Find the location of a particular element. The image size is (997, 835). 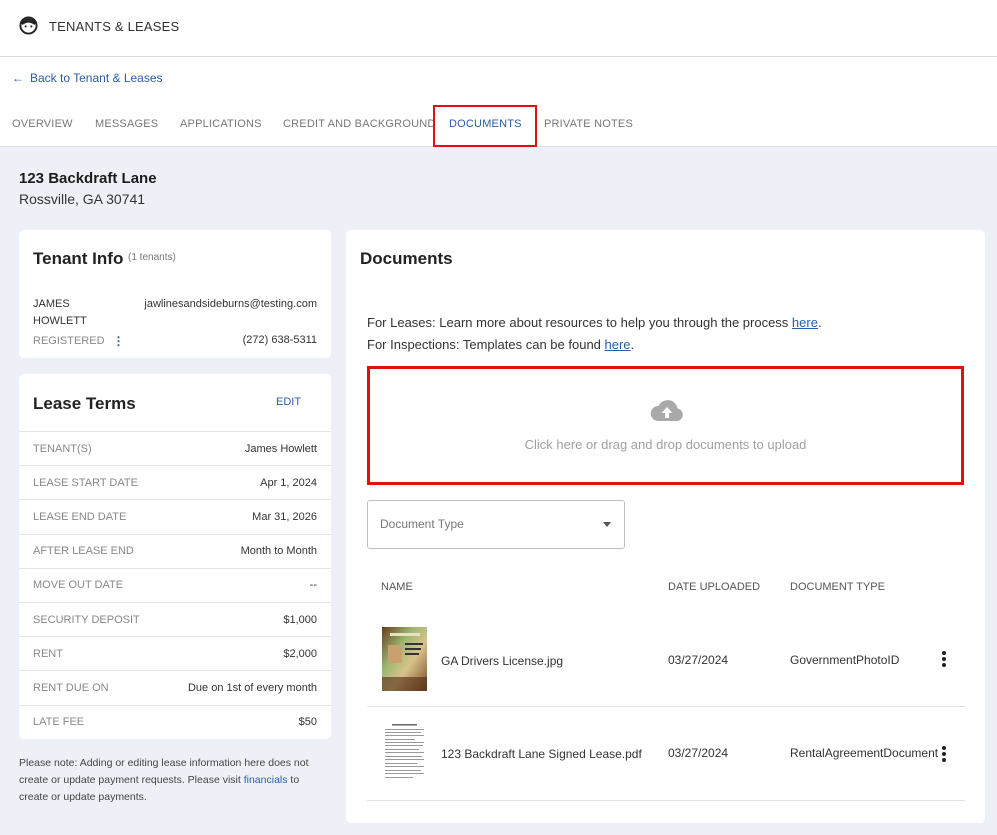

lease-row-move-out: MOVE OUT DATE -- is located at coordinates (175, 584).